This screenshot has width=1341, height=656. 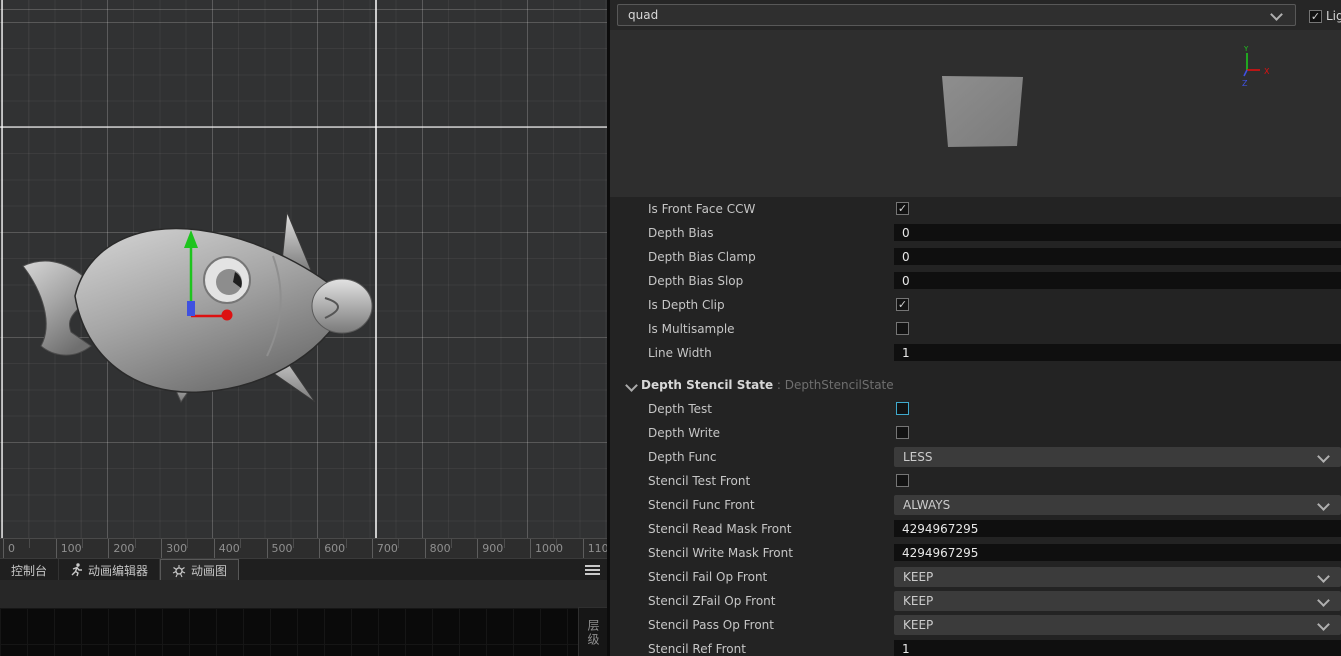 I want to click on stencil-test-front-checkbox, so click(x=902, y=480).